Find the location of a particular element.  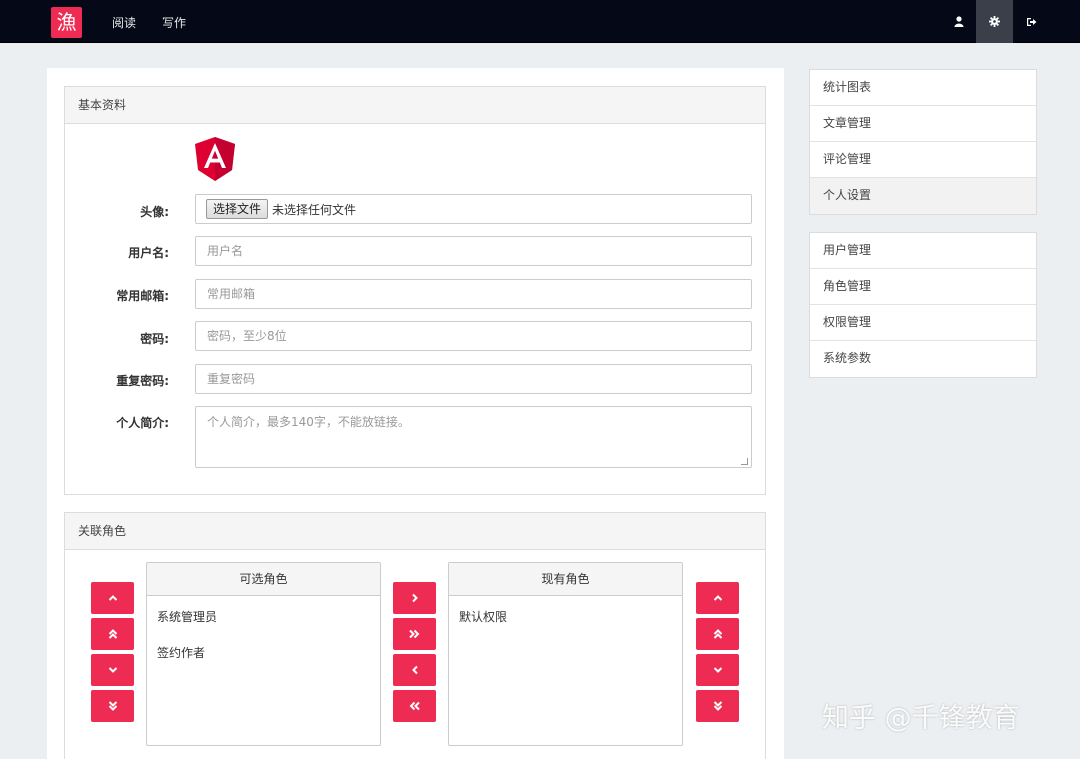

chevron-left-icon is located at coordinates (414, 670).